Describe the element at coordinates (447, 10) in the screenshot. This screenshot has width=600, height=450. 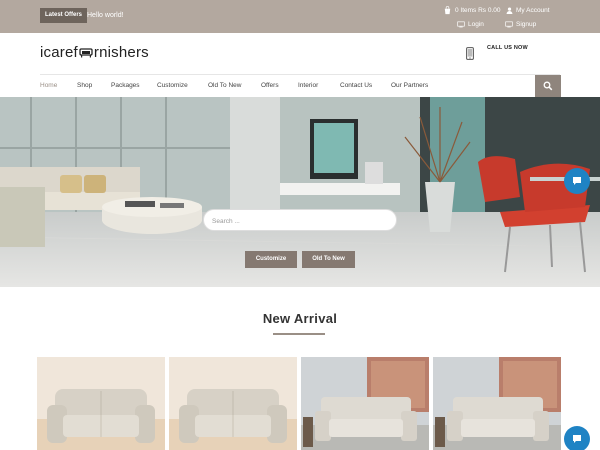
I see `cart-icon` at that location.